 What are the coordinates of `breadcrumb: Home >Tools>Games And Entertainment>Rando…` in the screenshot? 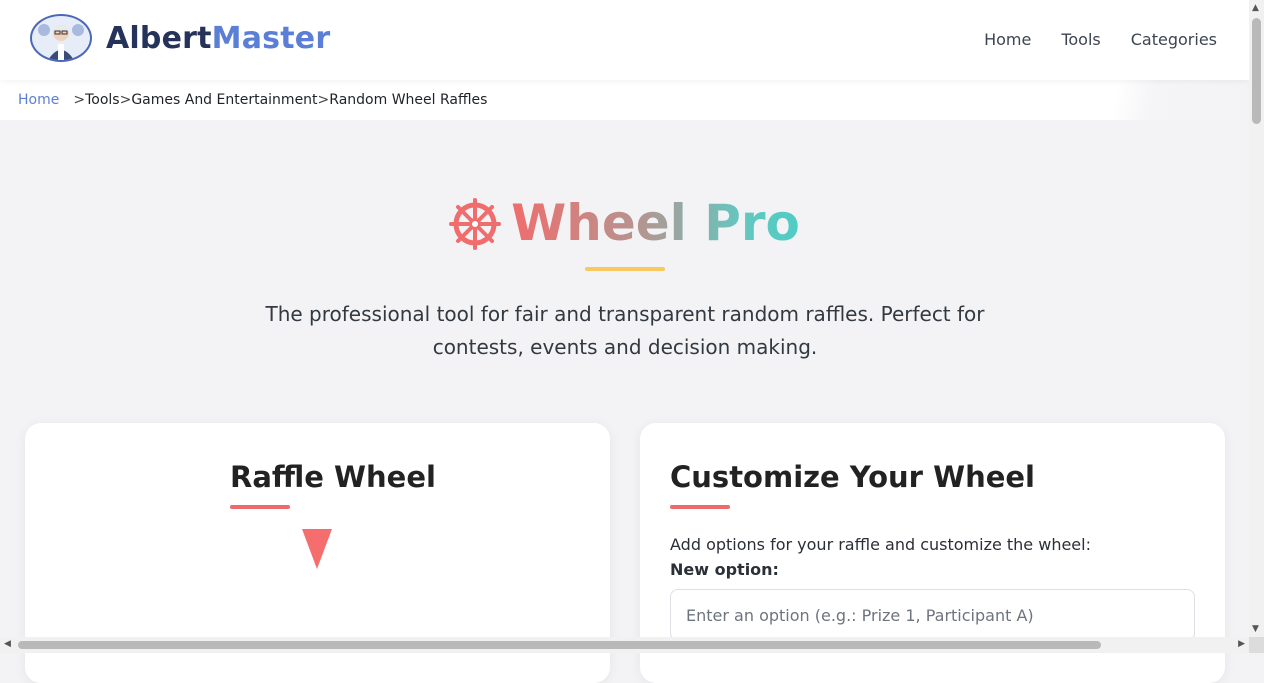 It's located at (252, 100).